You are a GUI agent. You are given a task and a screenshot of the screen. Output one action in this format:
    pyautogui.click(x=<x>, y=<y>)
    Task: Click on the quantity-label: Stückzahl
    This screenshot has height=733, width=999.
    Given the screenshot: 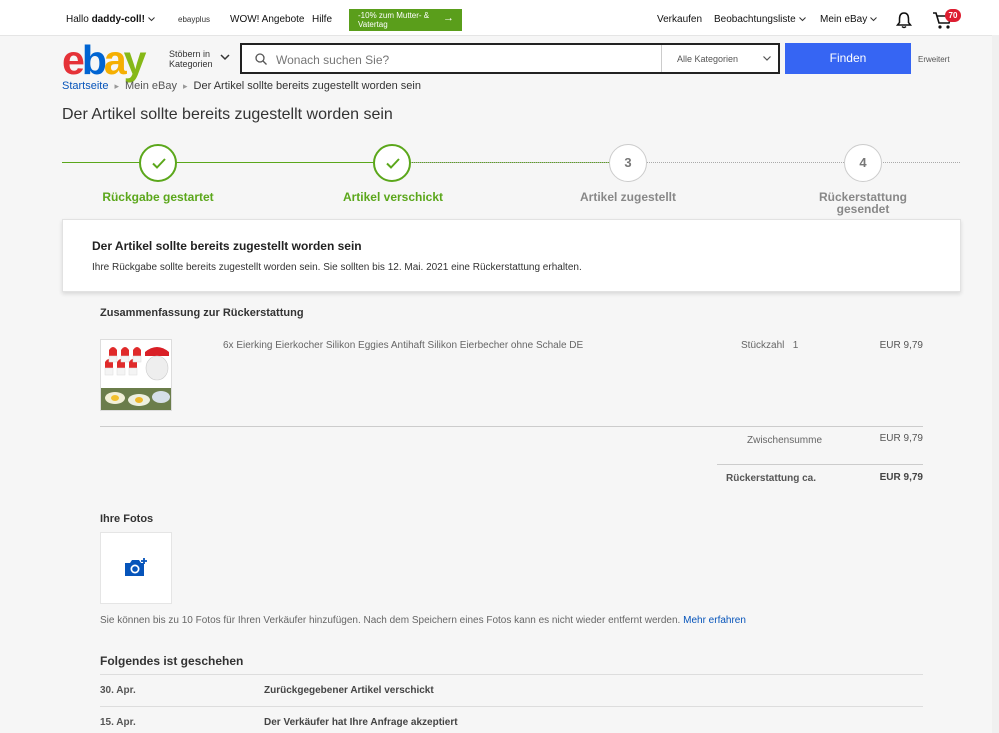 What is the action you would take?
    pyautogui.click(x=763, y=345)
    